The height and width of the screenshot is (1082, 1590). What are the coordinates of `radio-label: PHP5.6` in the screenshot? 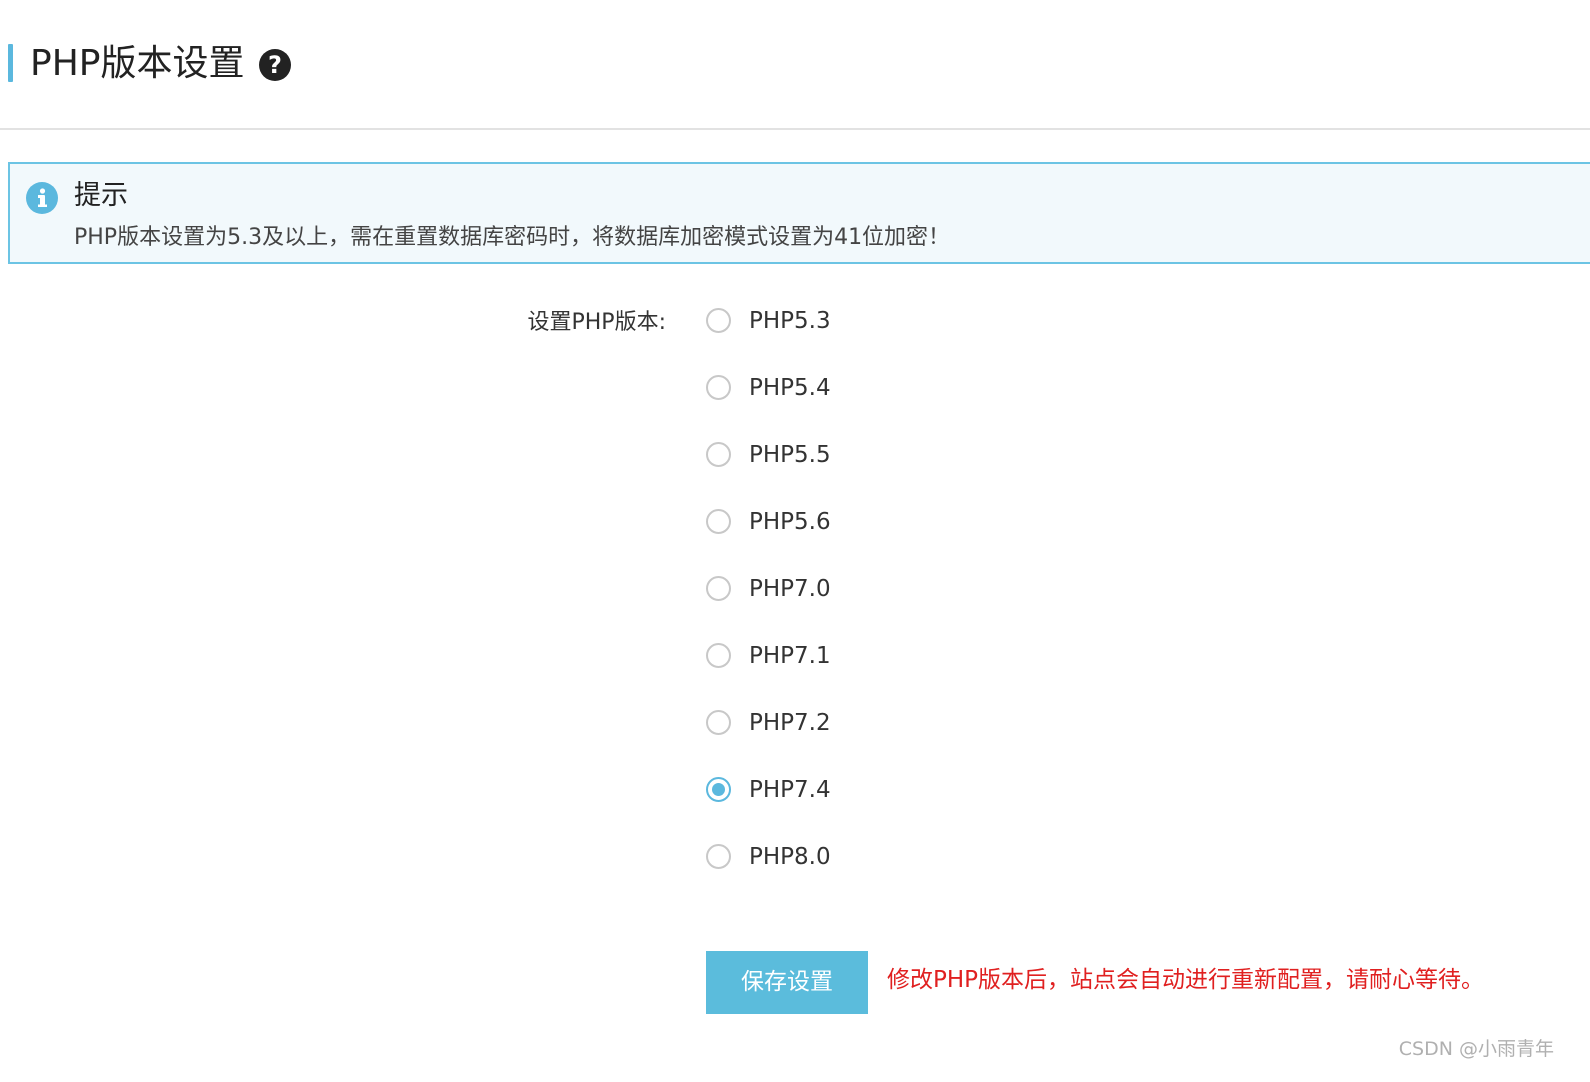 It's located at (790, 522).